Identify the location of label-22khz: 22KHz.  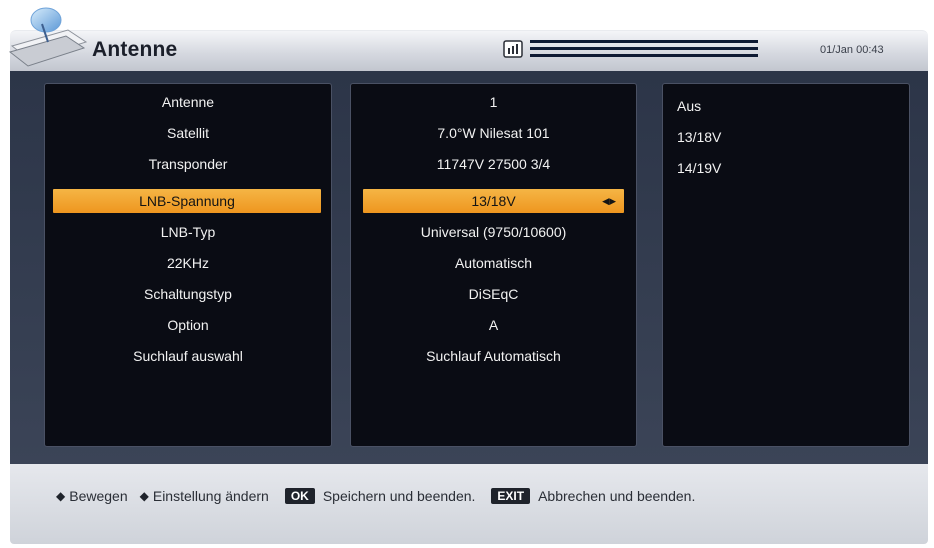
(188, 263).